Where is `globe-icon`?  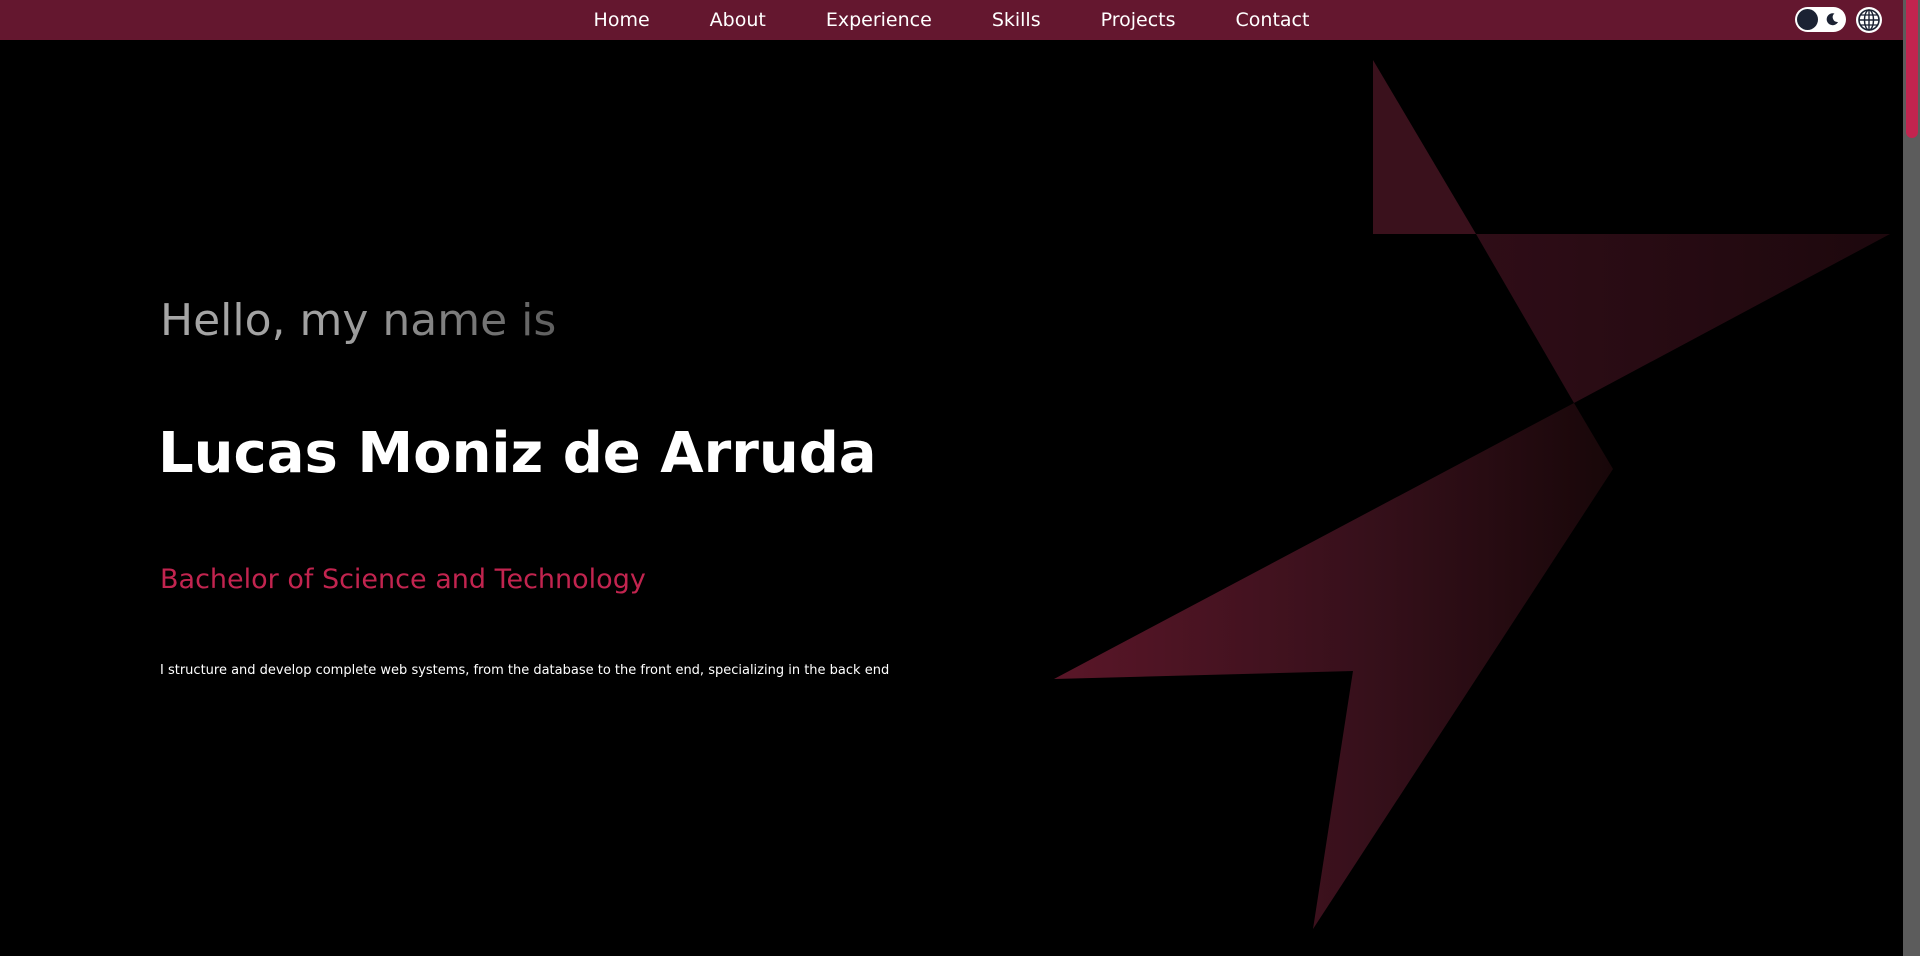 globe-icon is located at coordinates (1869, 20).